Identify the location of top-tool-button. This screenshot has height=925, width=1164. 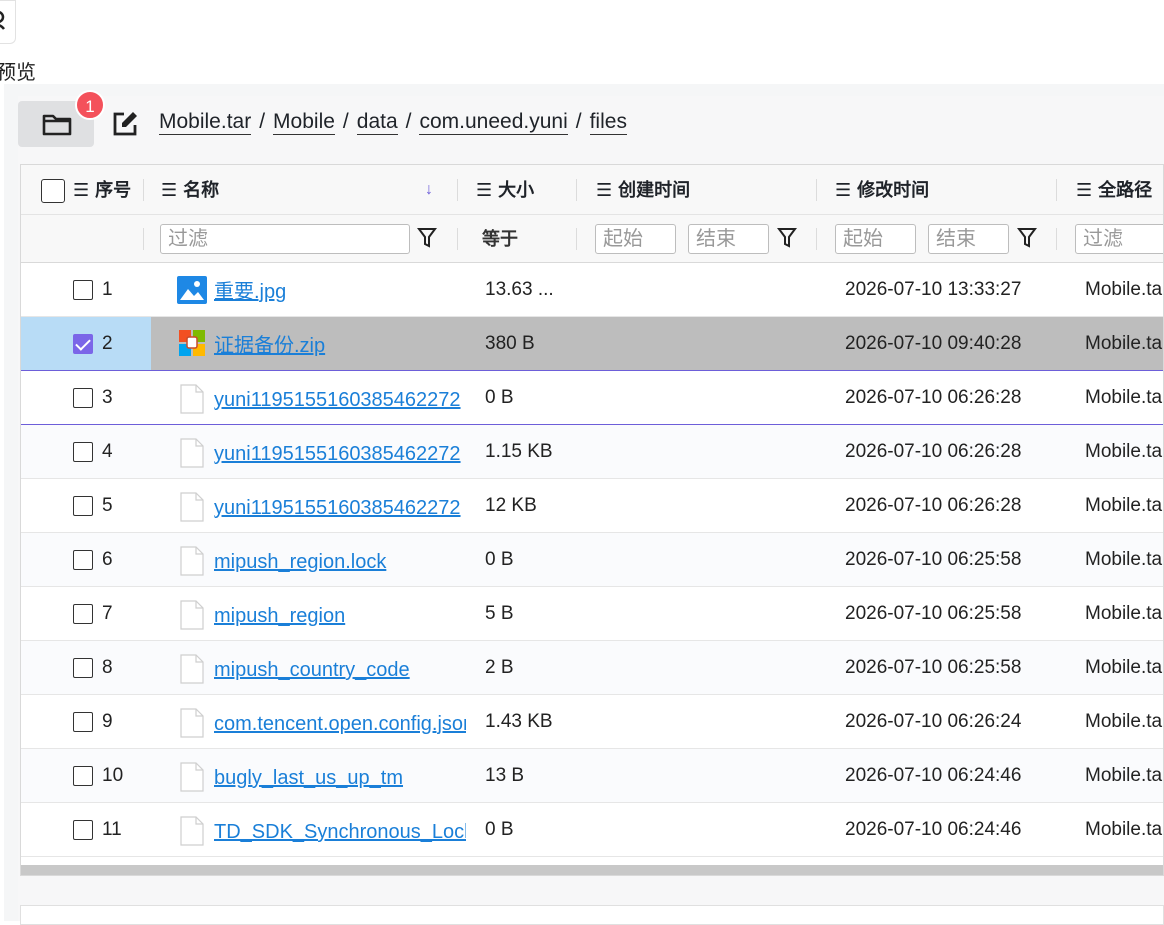
(8, 22).